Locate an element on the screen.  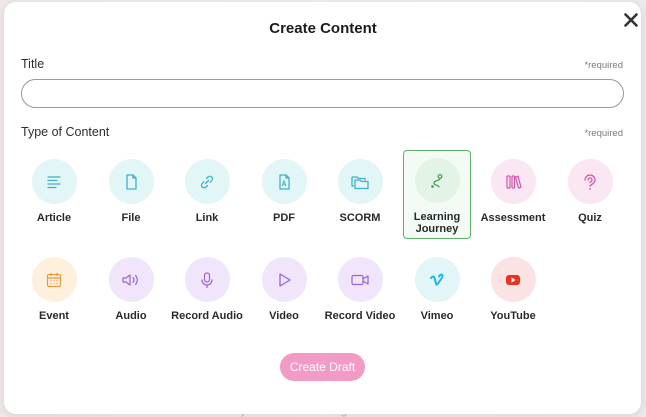
pdf-icon is located at coordinates (284, 181).